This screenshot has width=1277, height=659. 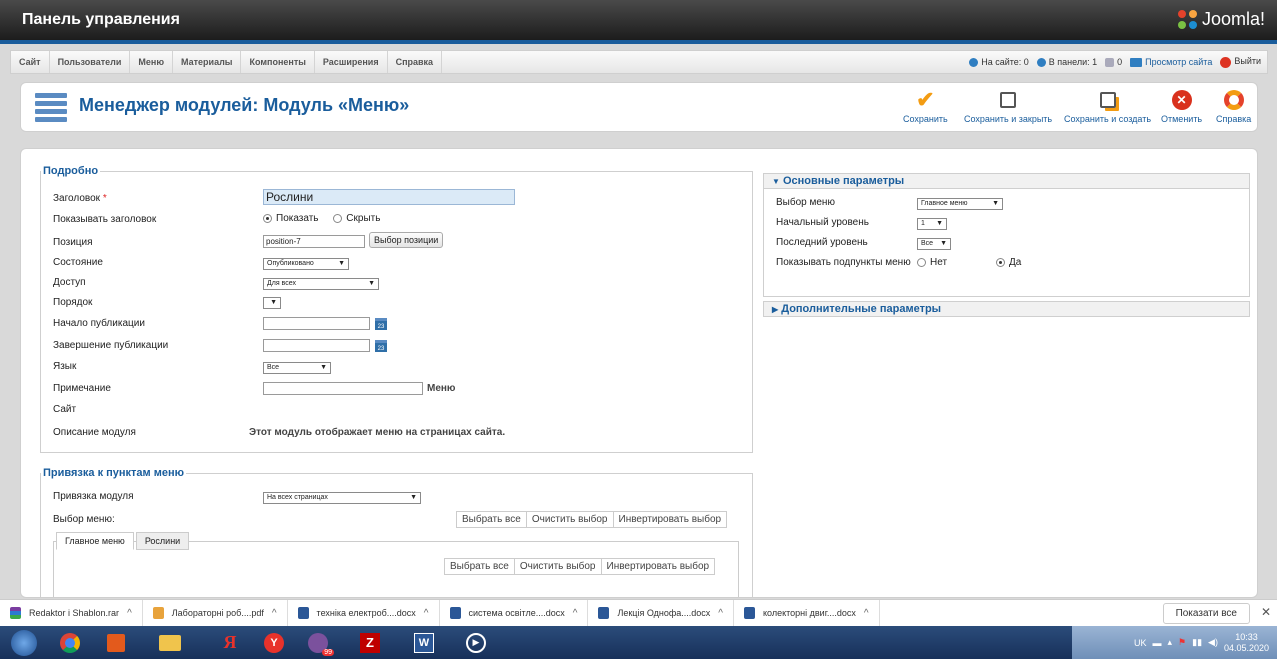 What do you see at coordinates (1233, 100) in the screenshot?
I see `lifebuoy-icon` at bounding box center [1233, 100].